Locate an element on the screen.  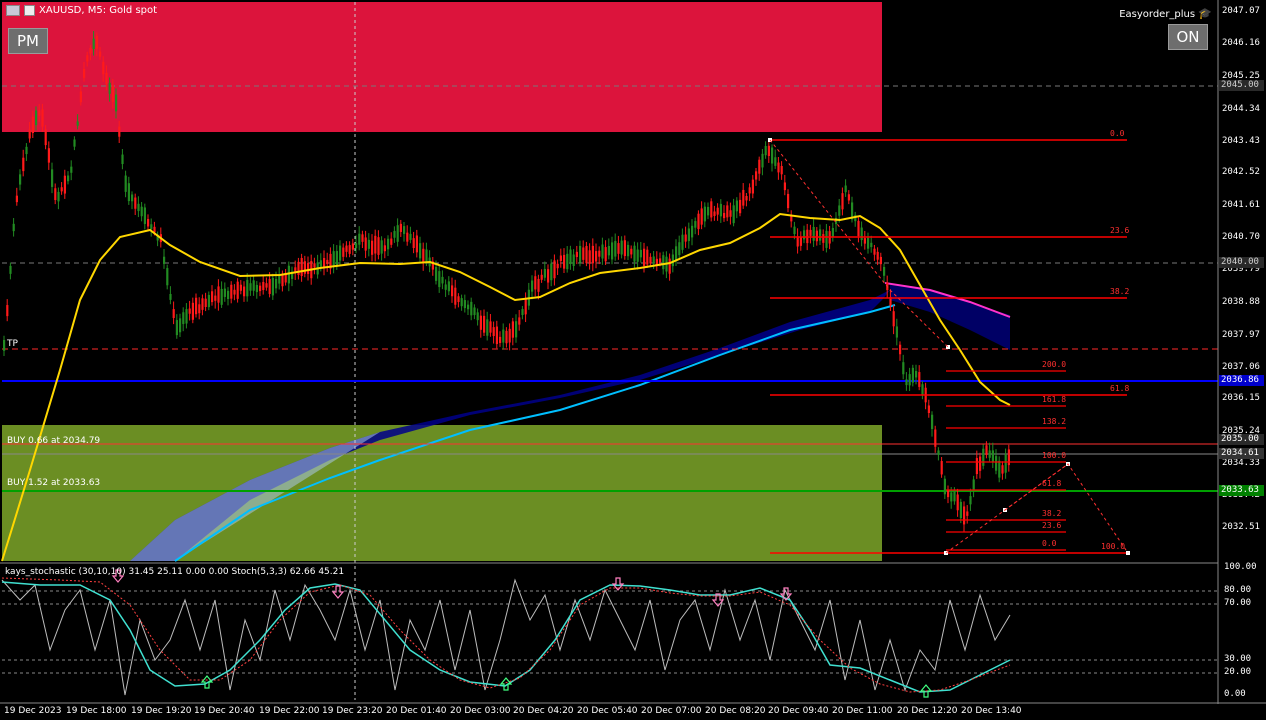
time-tick: 20 Dec 11:00 is located at coordinates (862, 711).